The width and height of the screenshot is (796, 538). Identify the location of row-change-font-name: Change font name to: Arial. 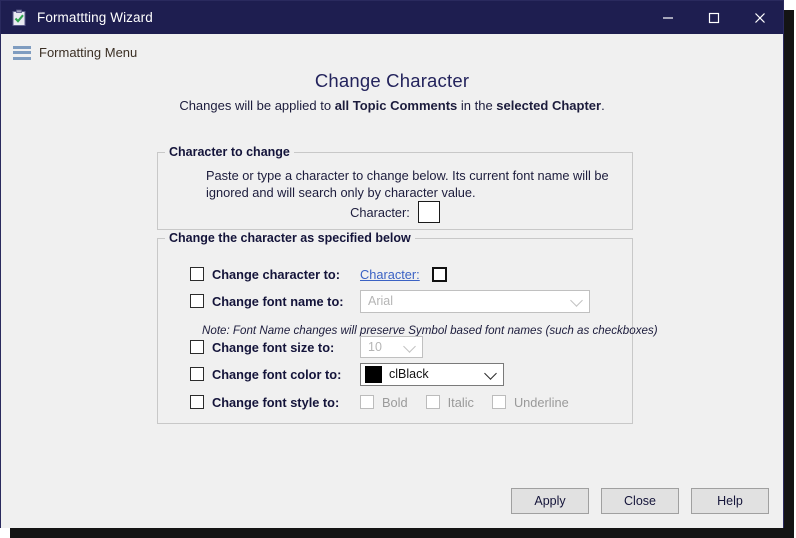
(390, 301).